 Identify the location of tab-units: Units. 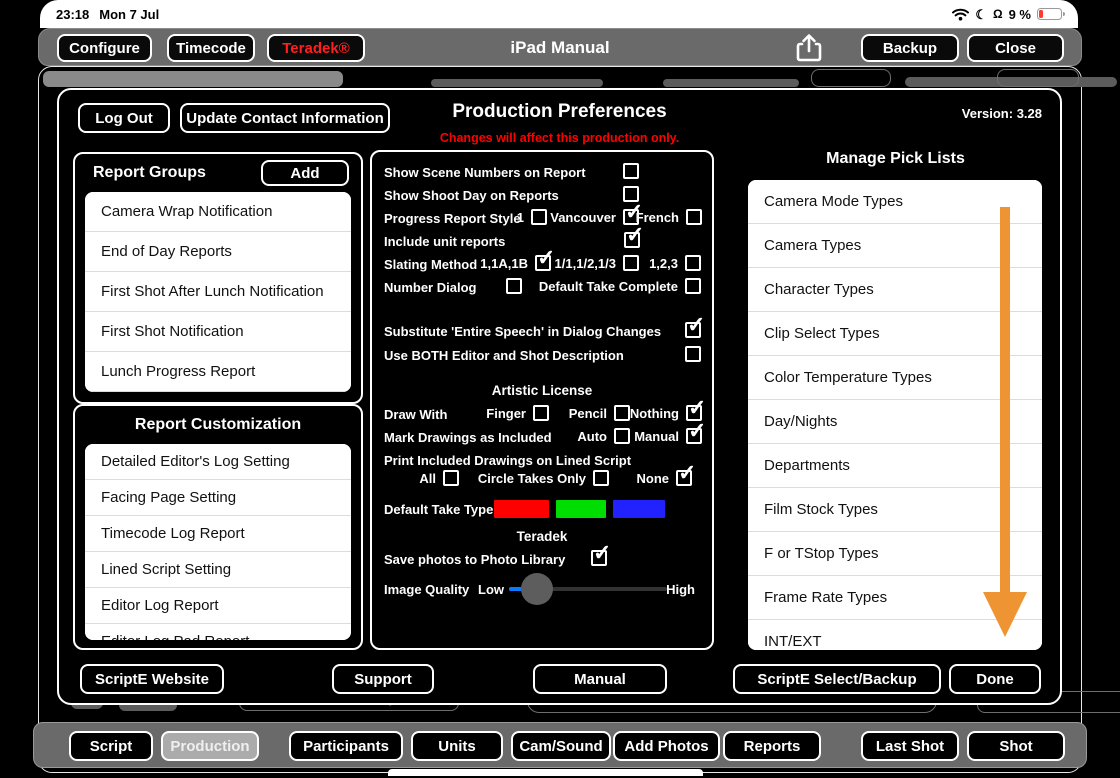
(457, 746).